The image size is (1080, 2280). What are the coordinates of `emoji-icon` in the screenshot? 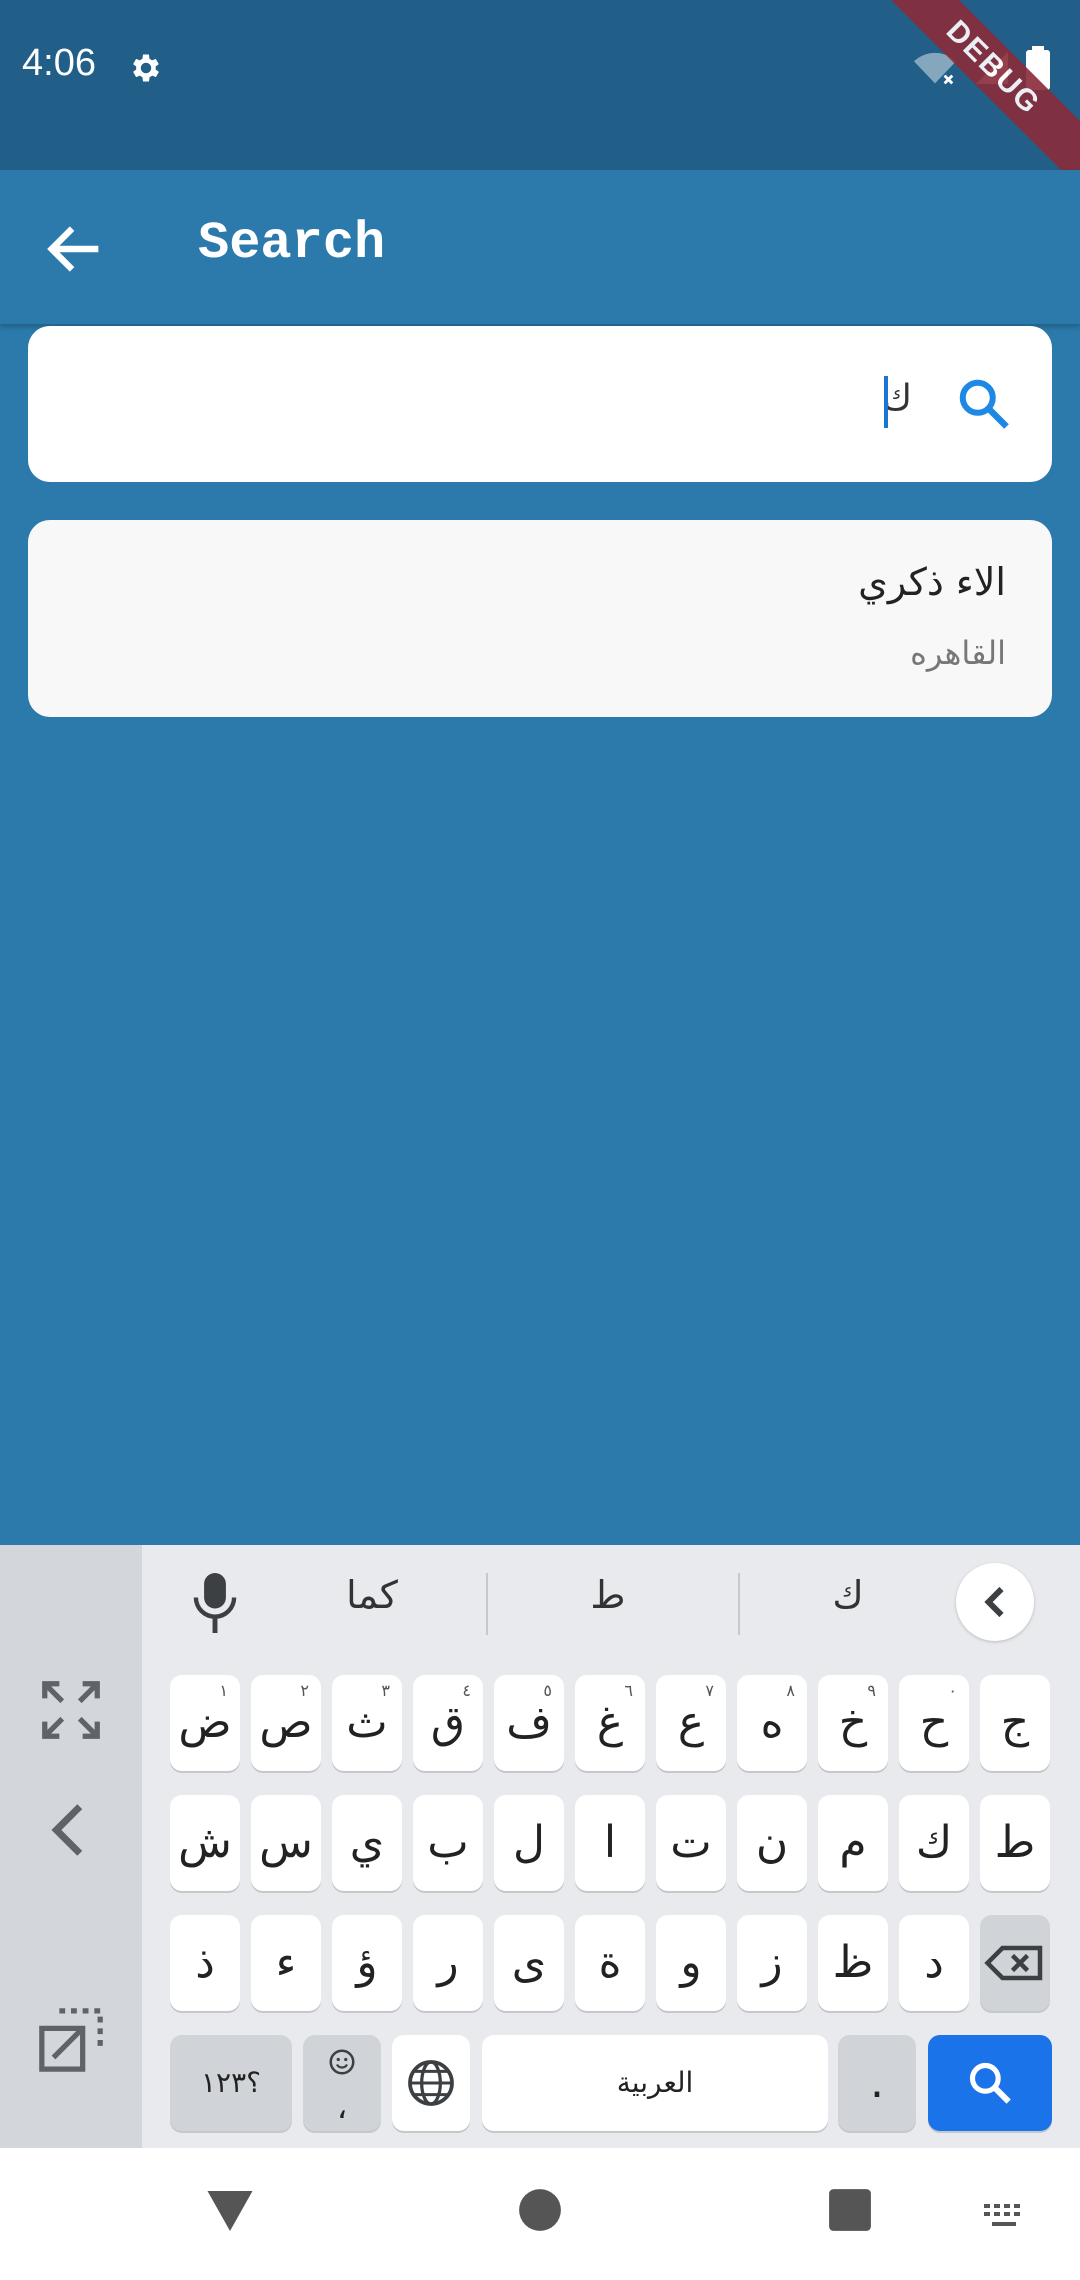 It's located at (342, 2062).